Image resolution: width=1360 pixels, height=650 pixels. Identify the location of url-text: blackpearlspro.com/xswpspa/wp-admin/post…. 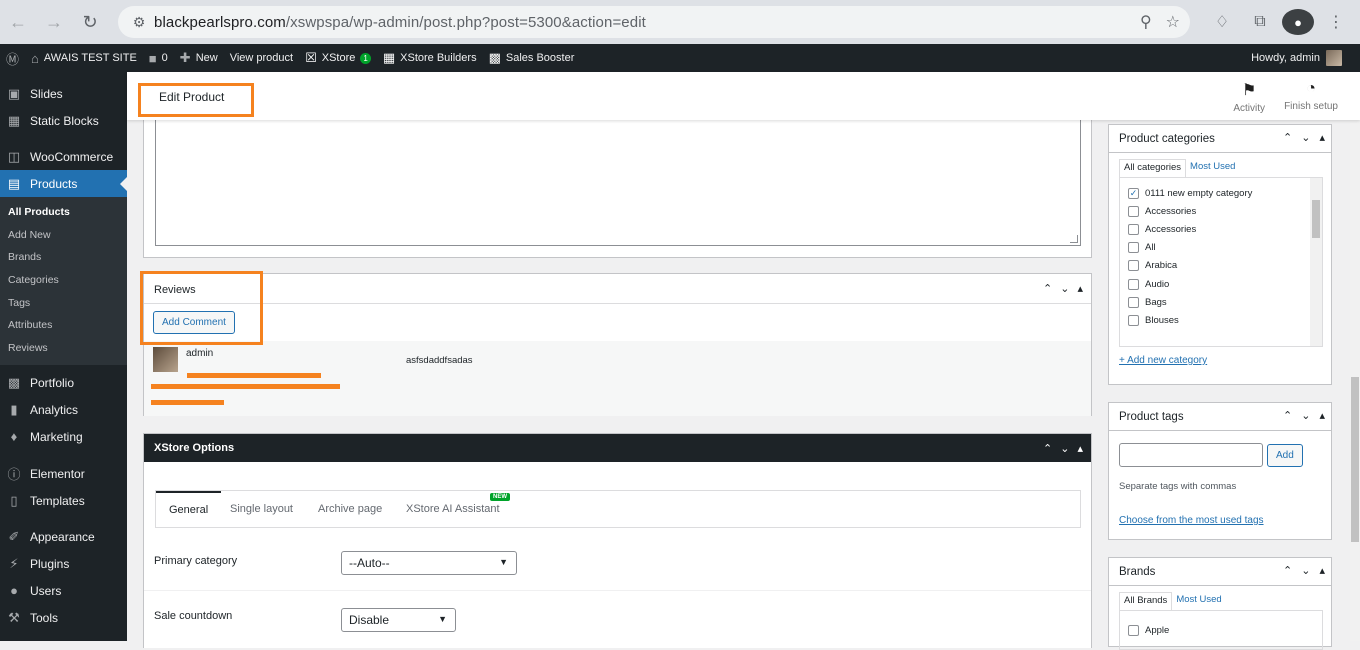
(400, 22).